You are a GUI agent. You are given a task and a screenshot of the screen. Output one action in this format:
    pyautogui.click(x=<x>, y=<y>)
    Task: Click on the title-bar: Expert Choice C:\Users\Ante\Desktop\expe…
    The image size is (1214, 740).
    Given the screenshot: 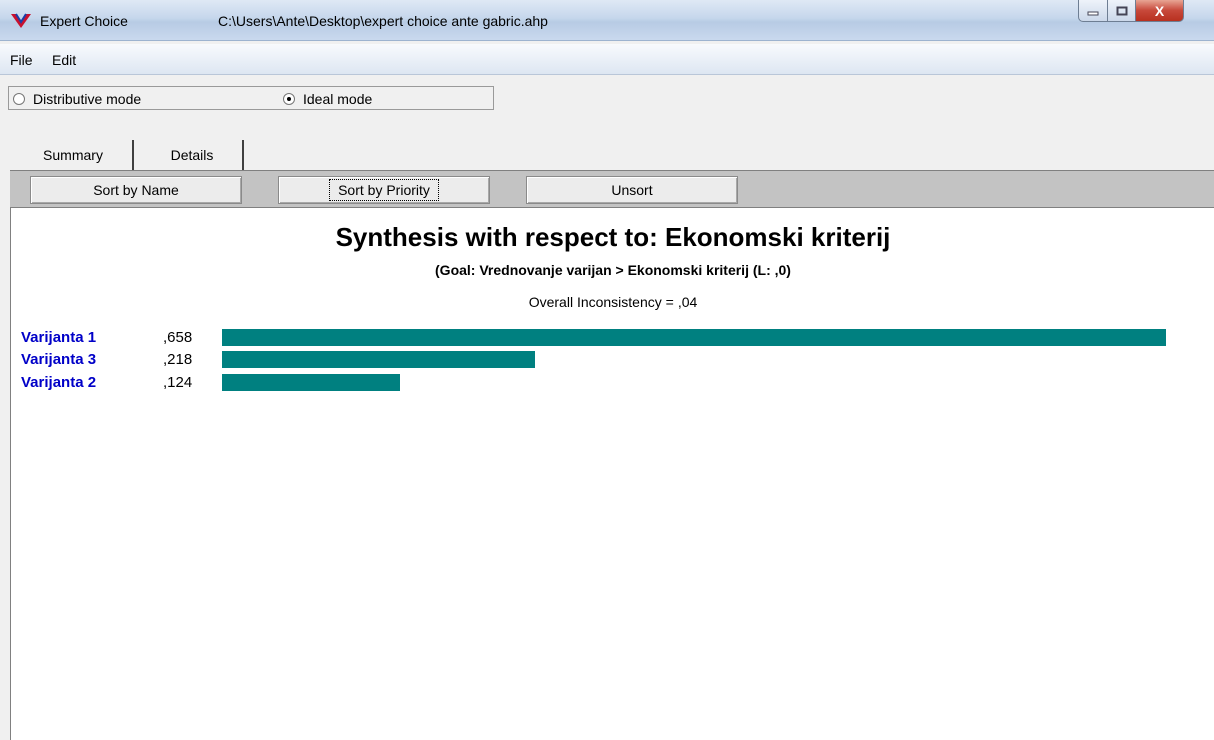 What is the action you would take?
    pyautogui.click(x=607, y=20)
    